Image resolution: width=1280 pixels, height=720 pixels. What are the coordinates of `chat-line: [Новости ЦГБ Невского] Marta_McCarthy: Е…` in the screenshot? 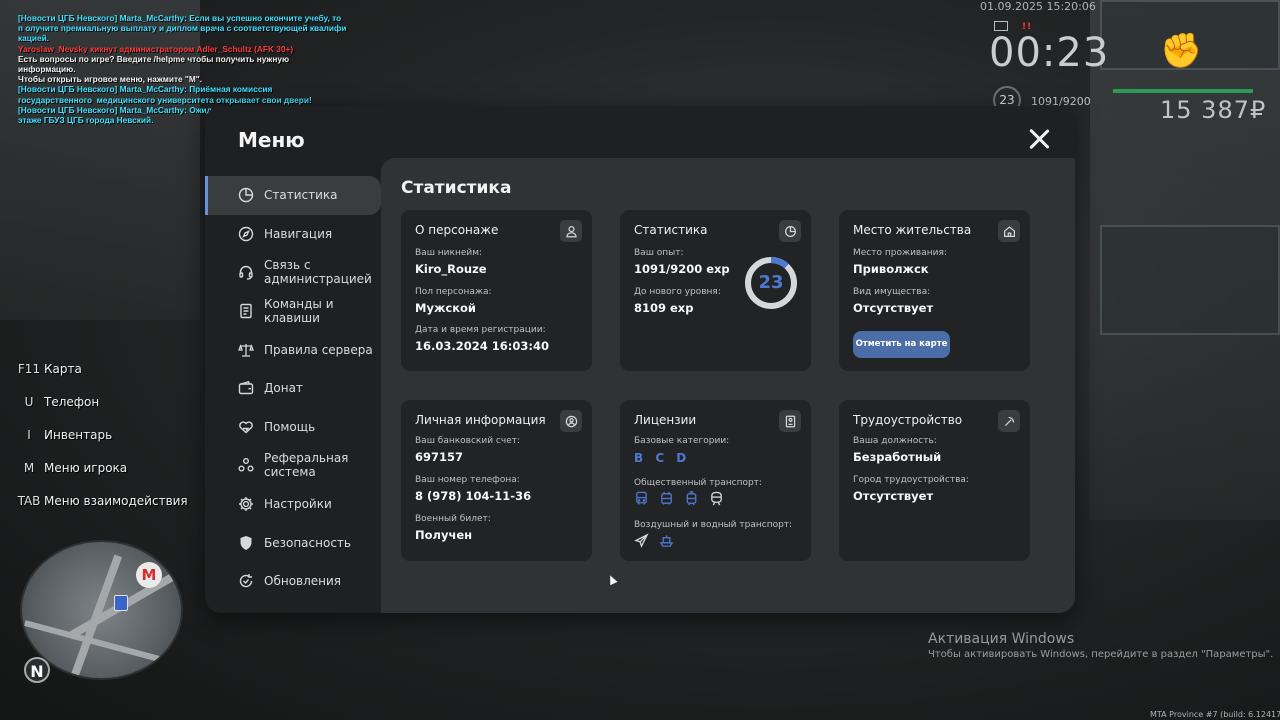 It's located at (183, 28).